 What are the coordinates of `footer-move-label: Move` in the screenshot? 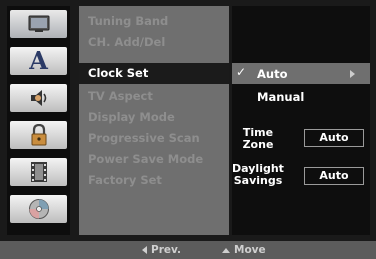 It's located at (250, 250).